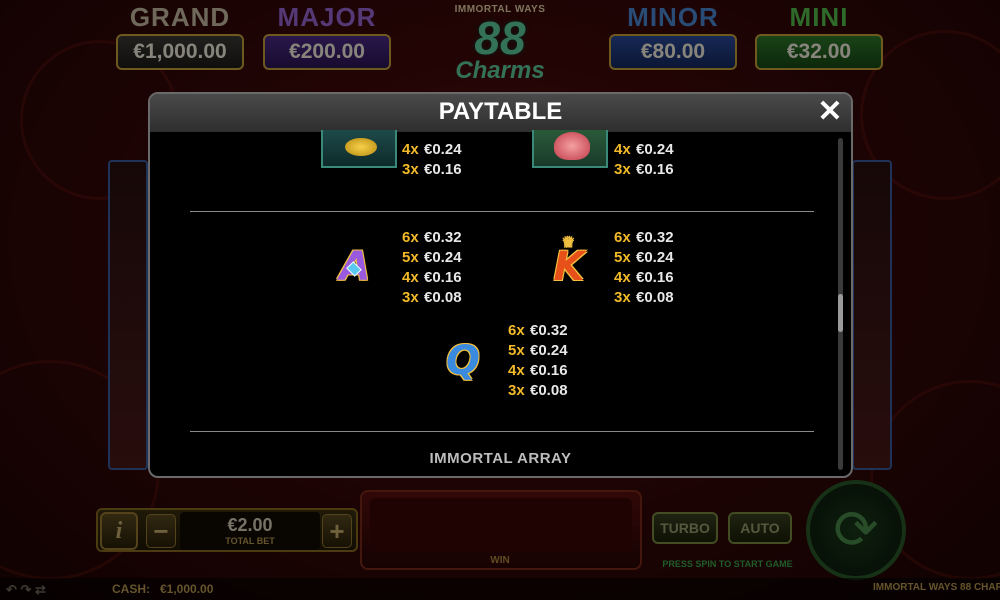  I want to click on paytable-lotus: 4x €0.24 3x €0.16, so click(649, 160).